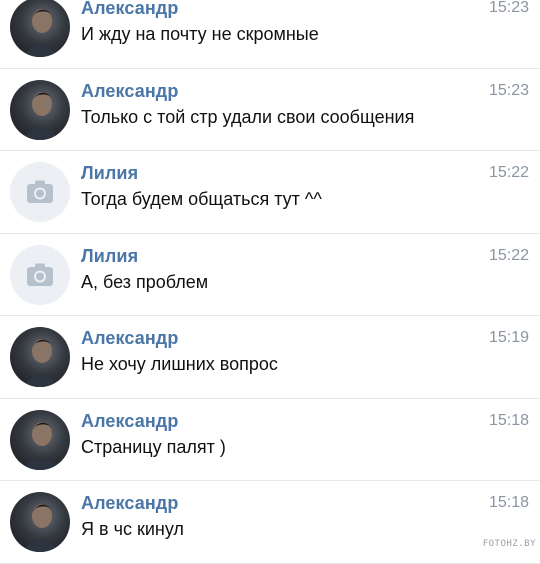 The width and height of the screenshot is (540, 564). I want to click on message-text: Страницу палят ), so click(153, 446).